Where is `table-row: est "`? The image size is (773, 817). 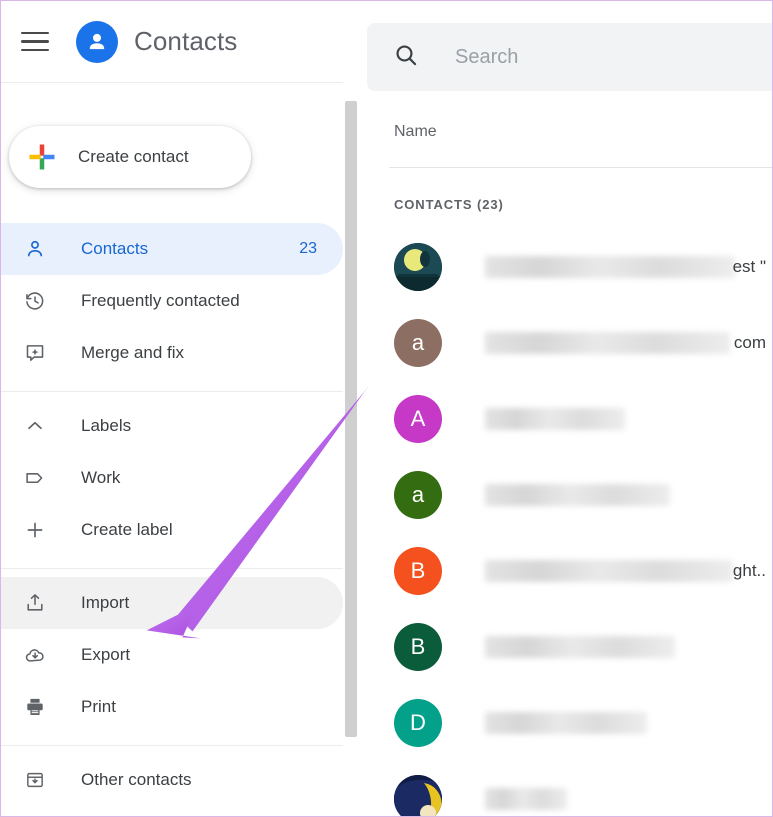 table-row: est " is located at coordinates (565, 267).